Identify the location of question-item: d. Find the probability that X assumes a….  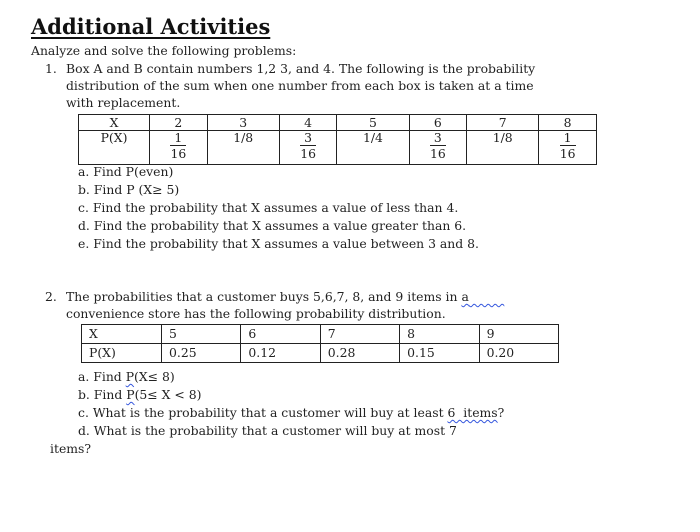
(272, 225).